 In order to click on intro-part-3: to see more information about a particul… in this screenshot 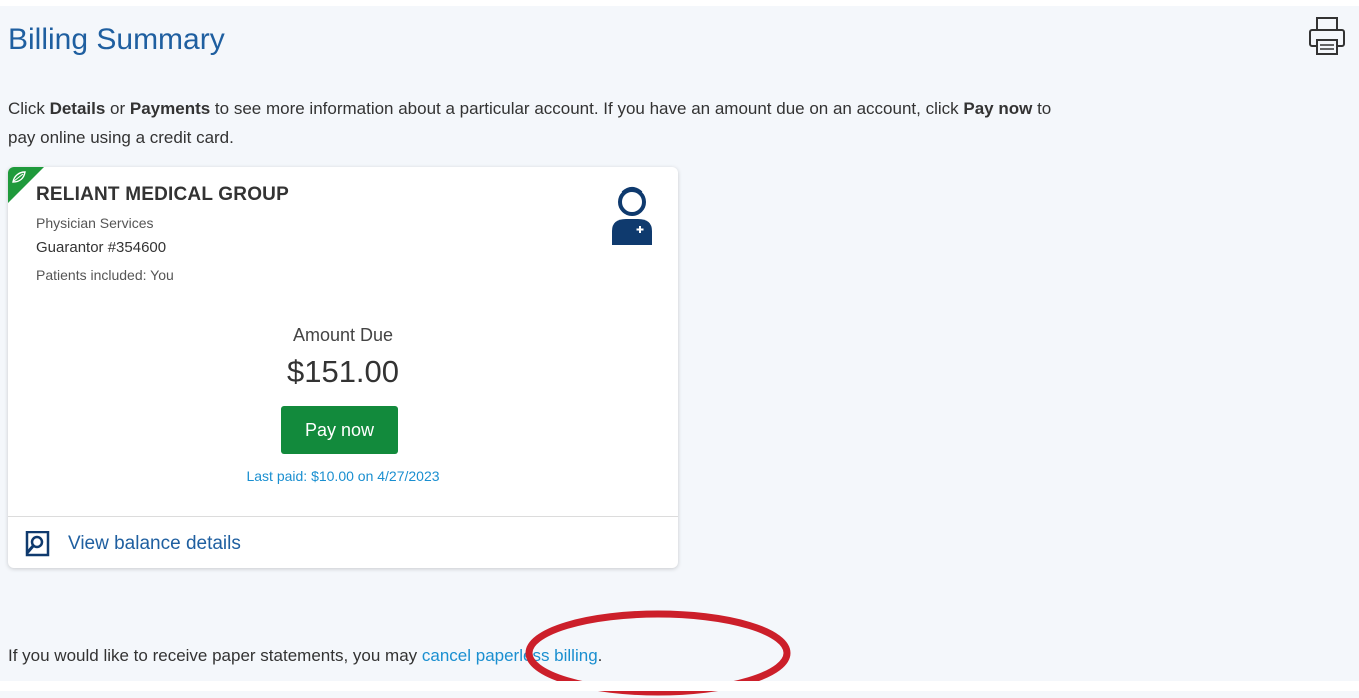, I will do `click(587, 108)`.